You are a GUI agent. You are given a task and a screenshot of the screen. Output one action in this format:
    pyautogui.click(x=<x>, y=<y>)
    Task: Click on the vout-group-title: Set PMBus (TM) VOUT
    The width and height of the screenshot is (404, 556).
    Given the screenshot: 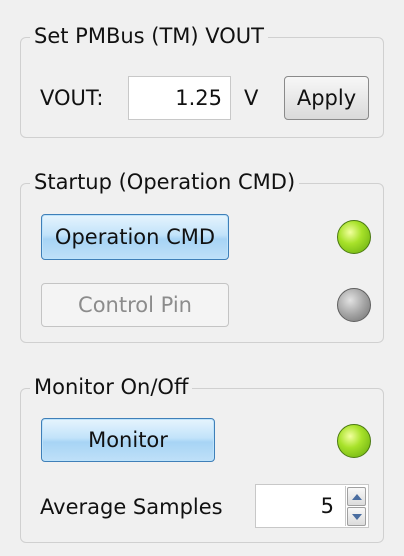 What is the action you would take?
    pyautogui.click(x=149, y=36)
    